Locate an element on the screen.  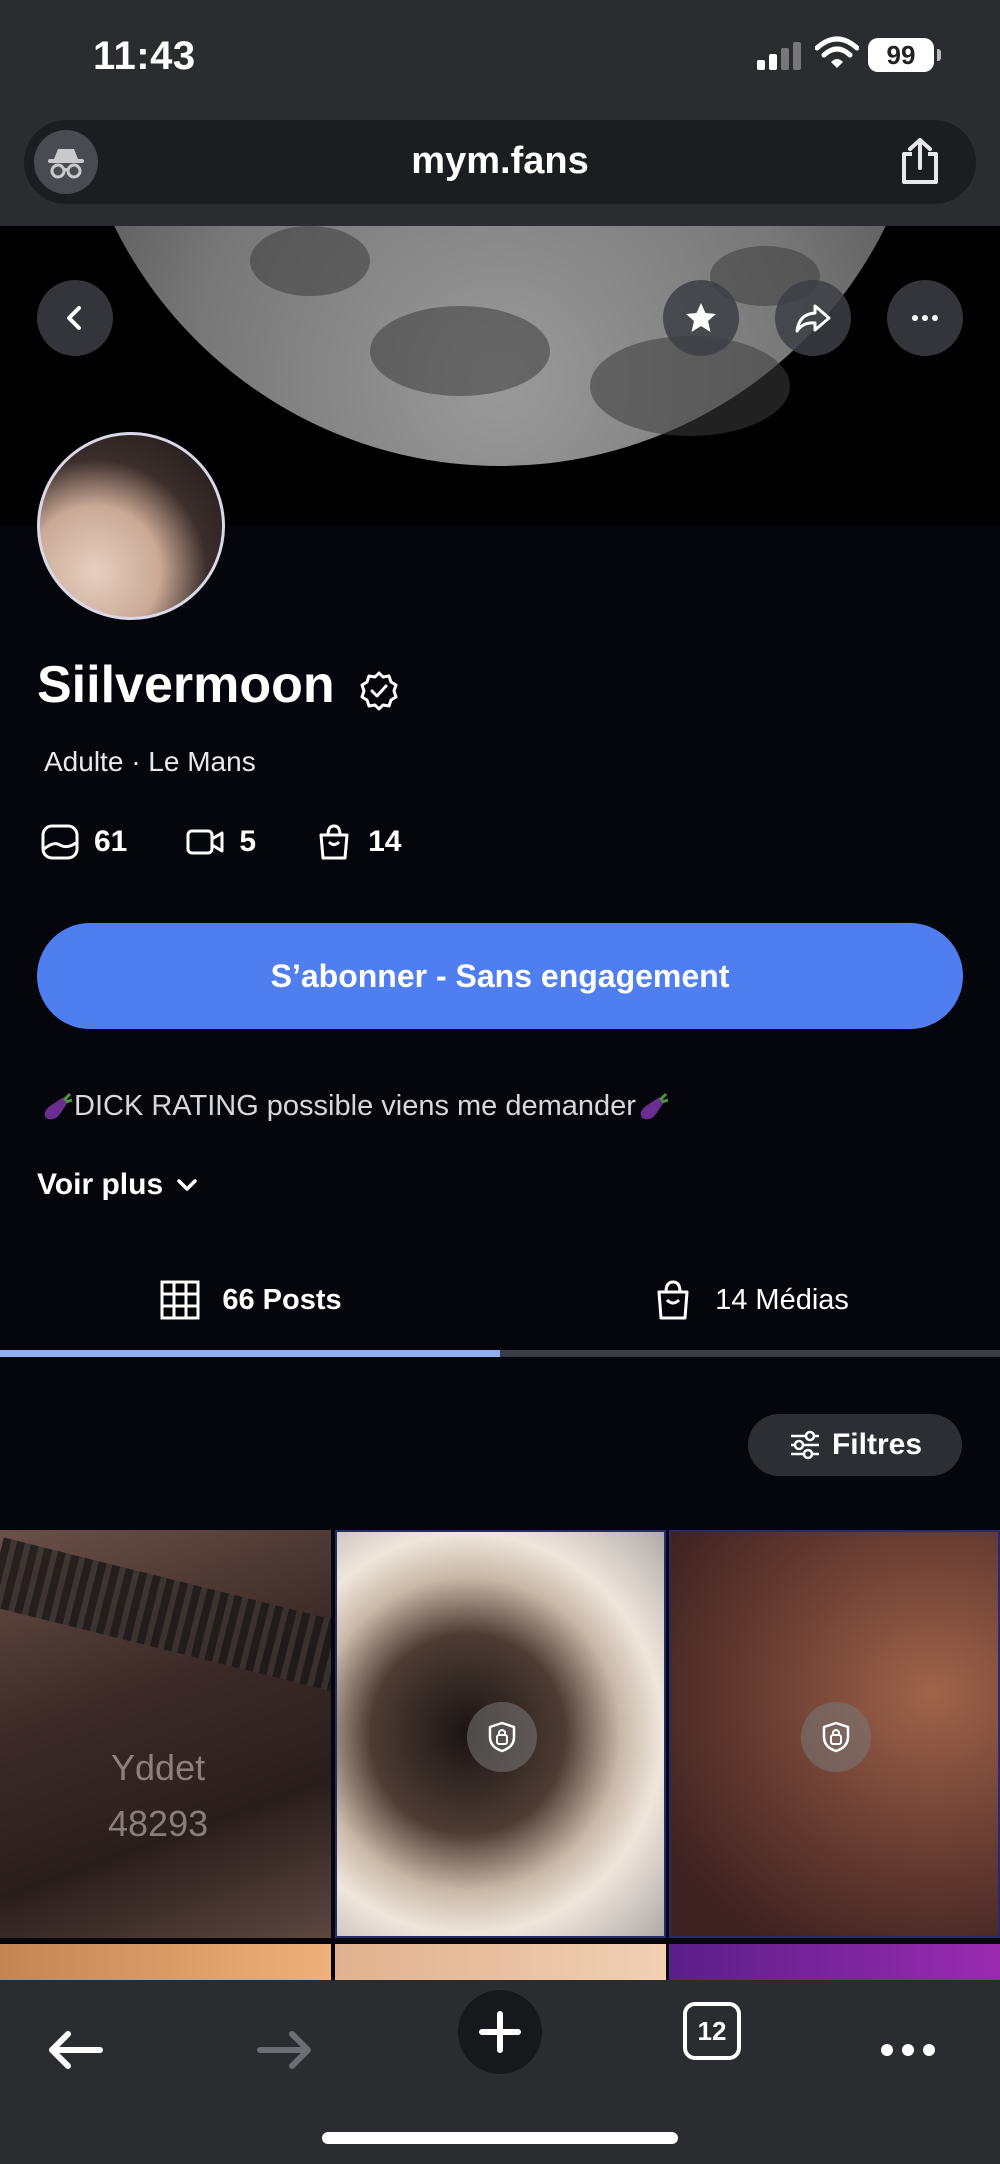
star-icon is located at coordinates (701, 317).